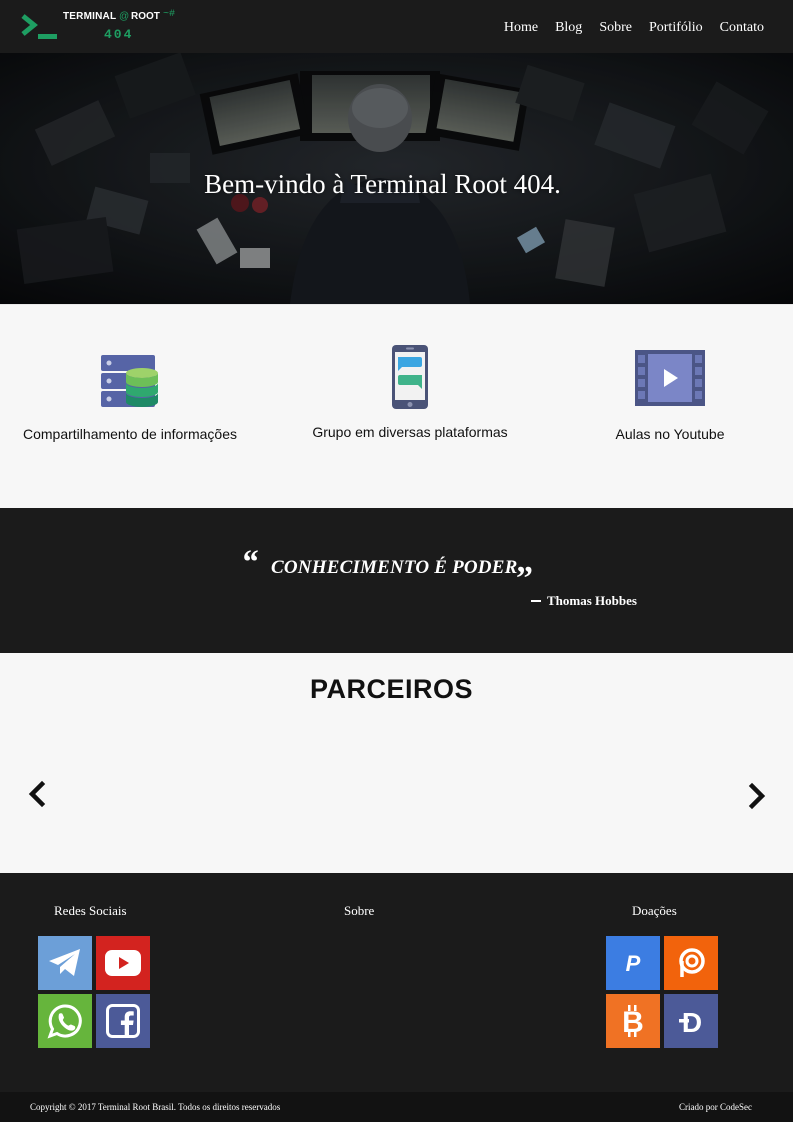  Describe the element at coordinates (249, 562) in the screenshot. I see `quote-open-mark: “` at that location.